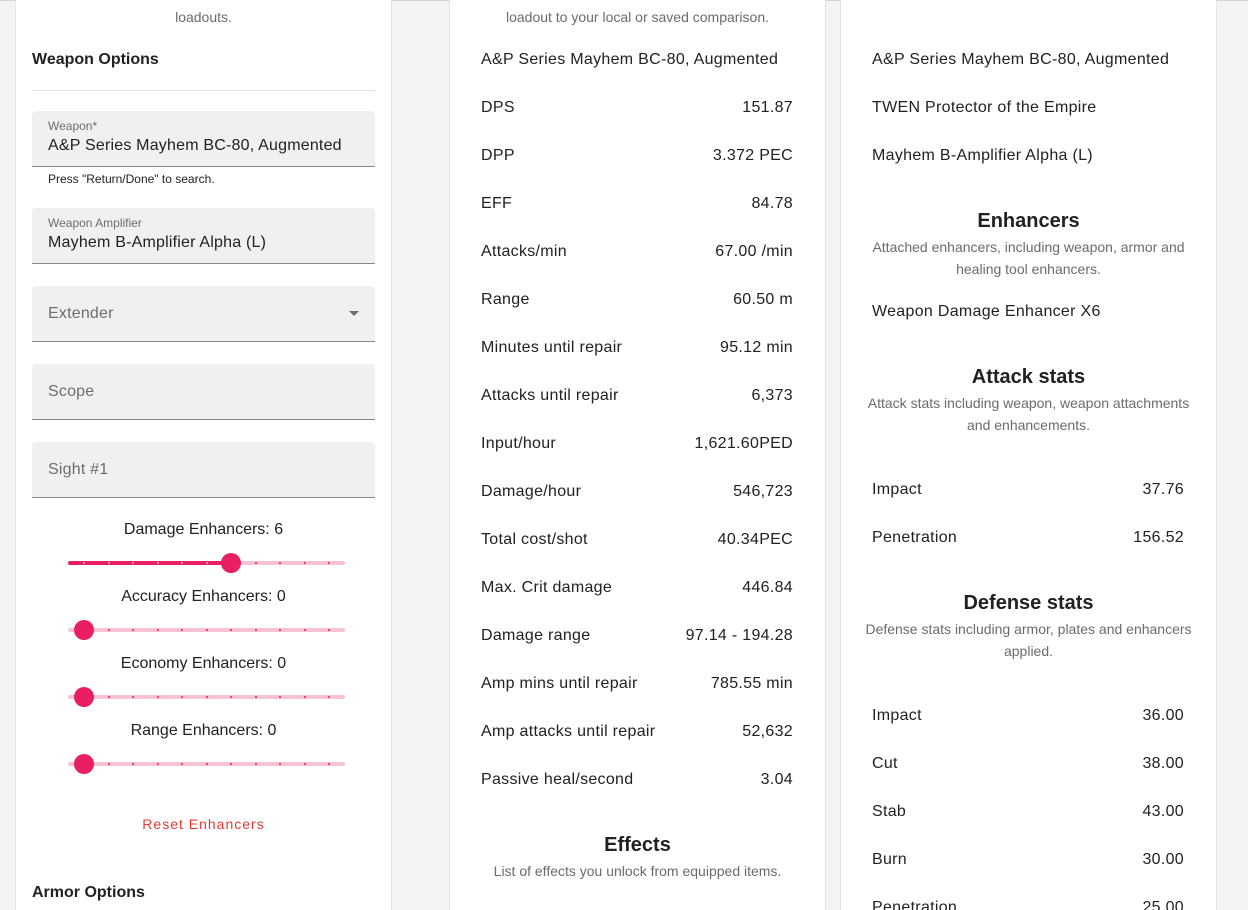 The image size is (1248, 910). Describe the element at coordinates (1028, 812) in the screenshot. I see `defense-stat-row: Stab 43.00` at that location.